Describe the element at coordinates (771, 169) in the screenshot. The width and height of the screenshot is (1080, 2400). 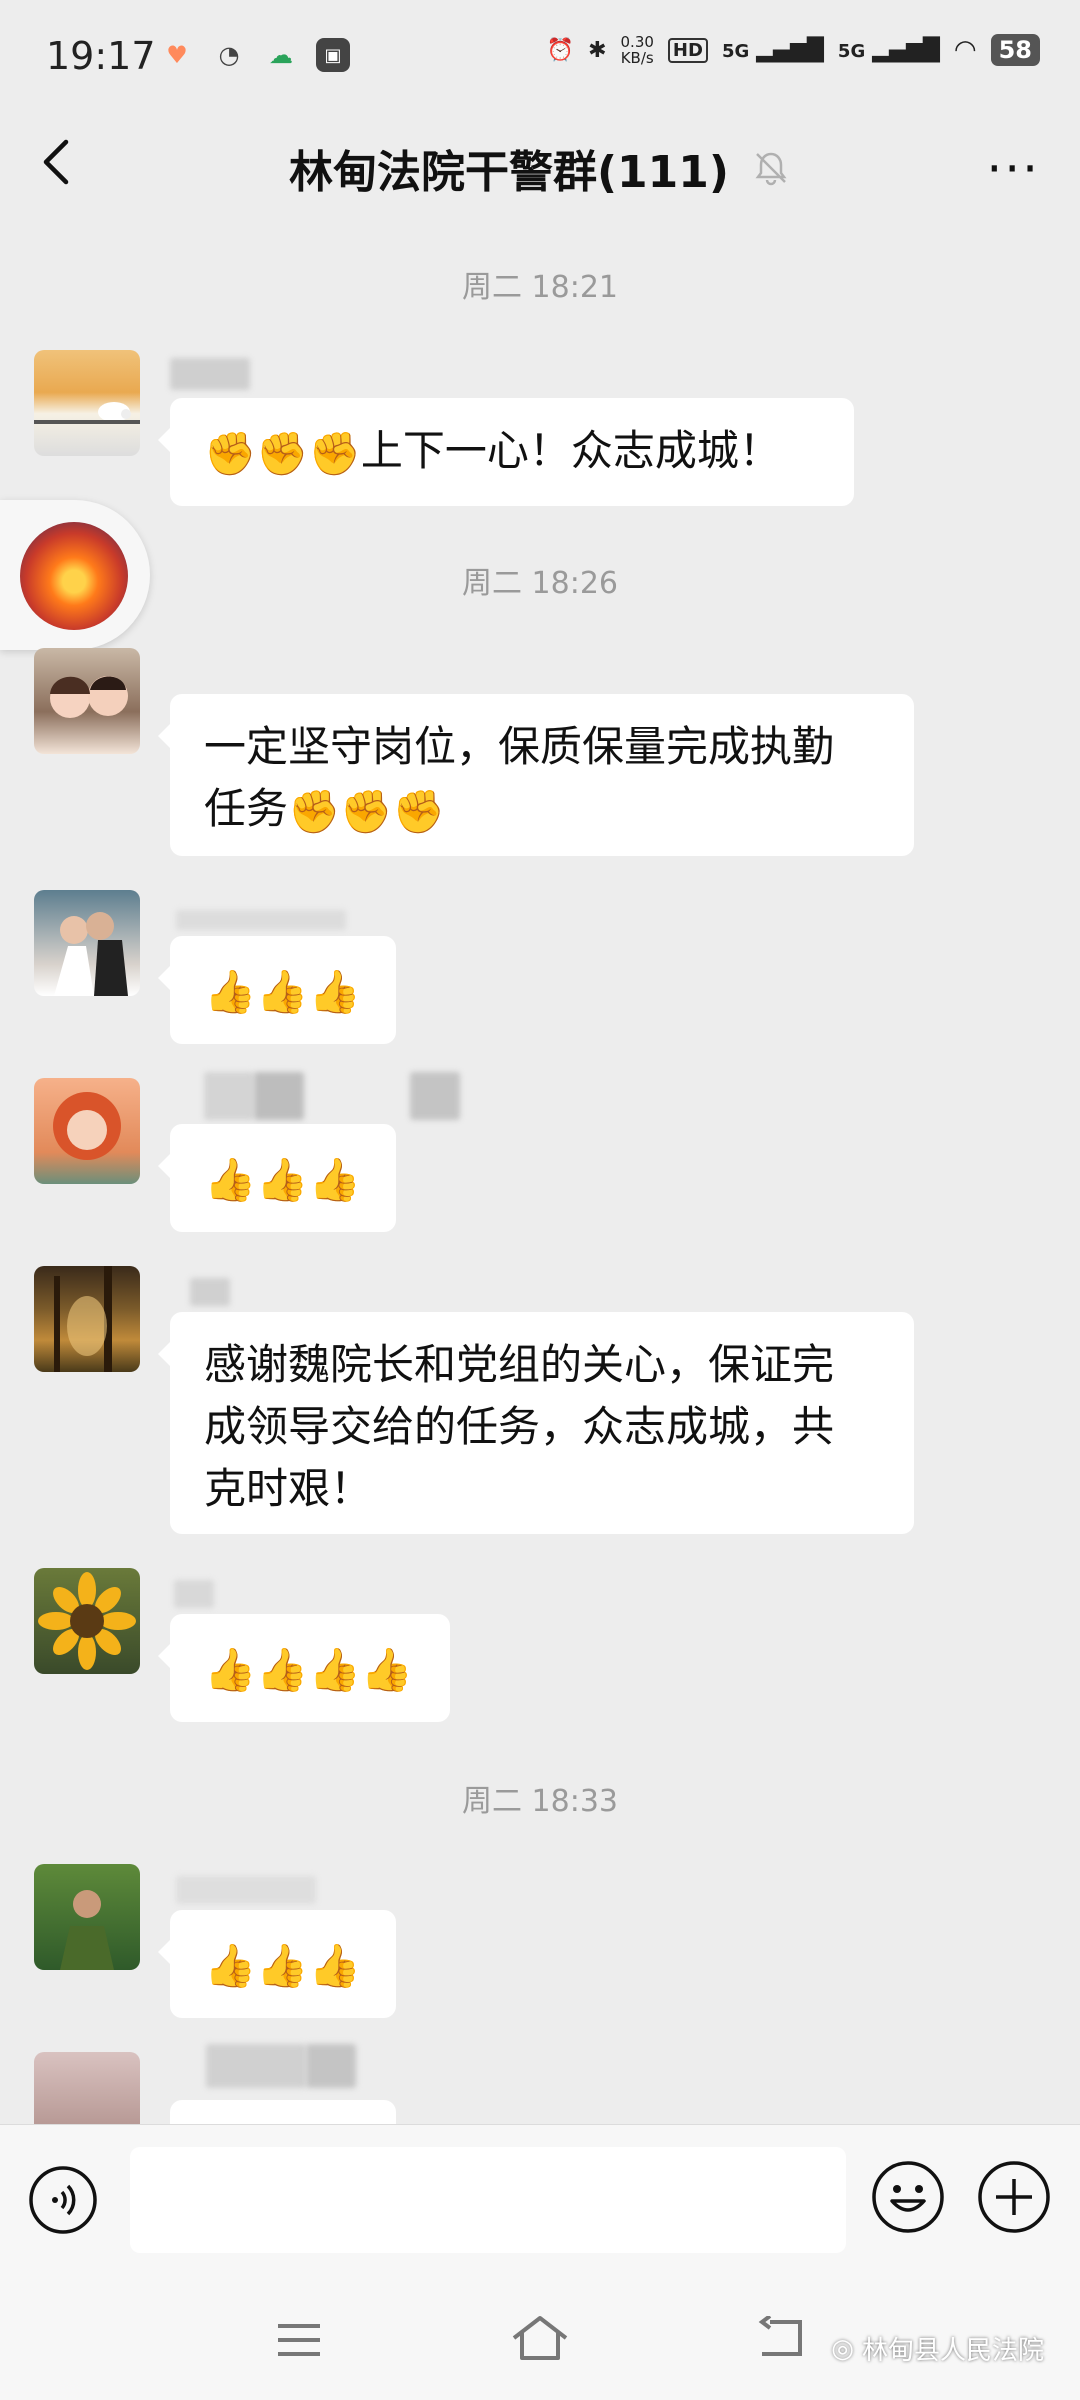
I see `bell-muted-icon` at that location.